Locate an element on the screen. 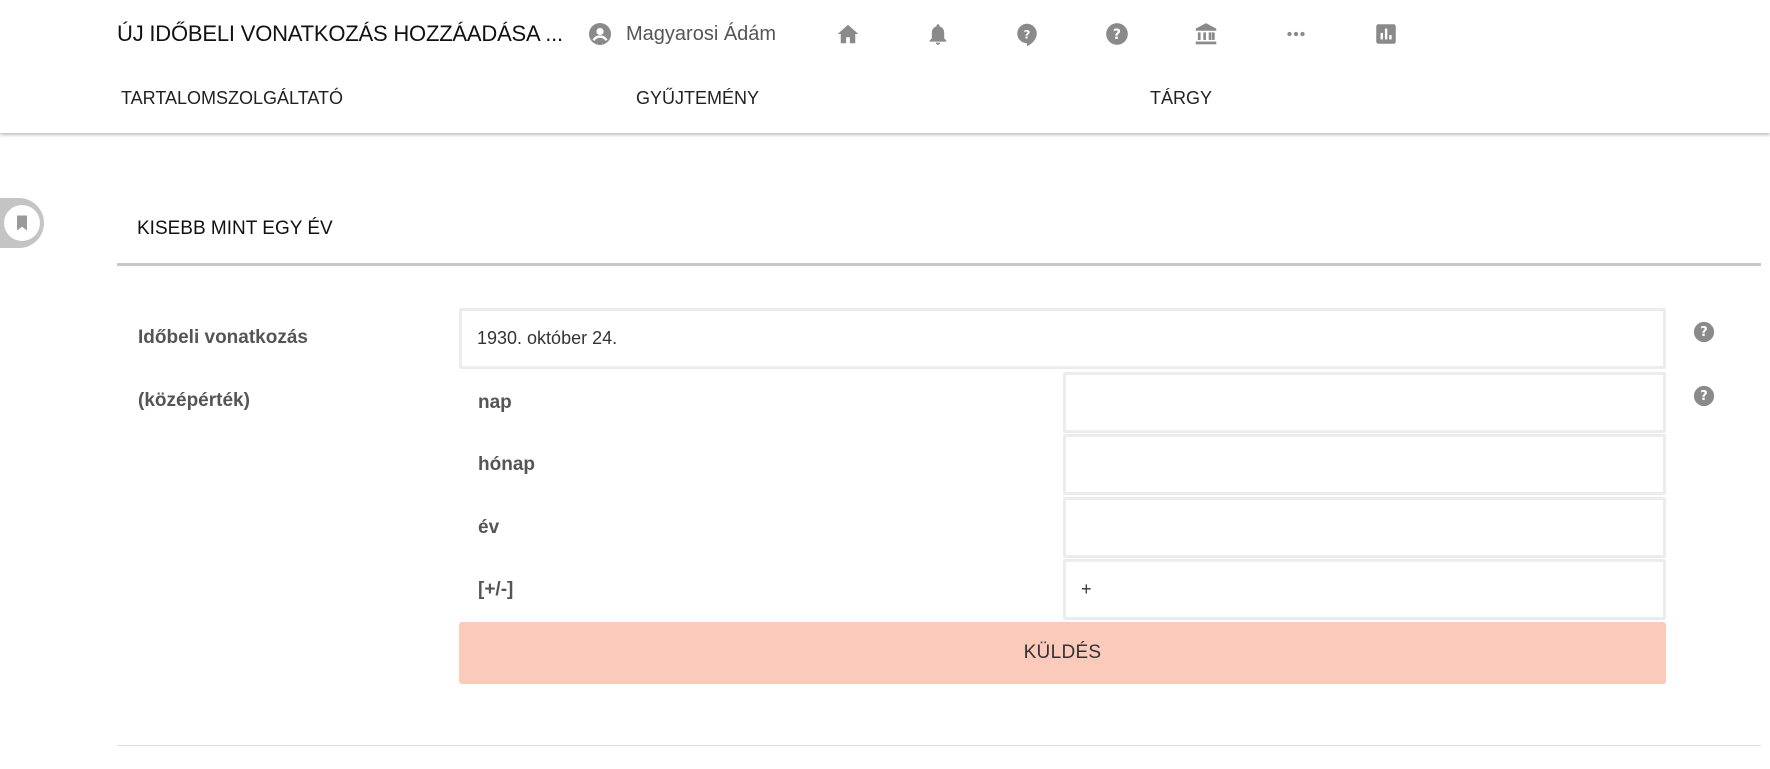 This screenshot has width=1770, height=769. bottom-divider is located at coordinates (939, 745).